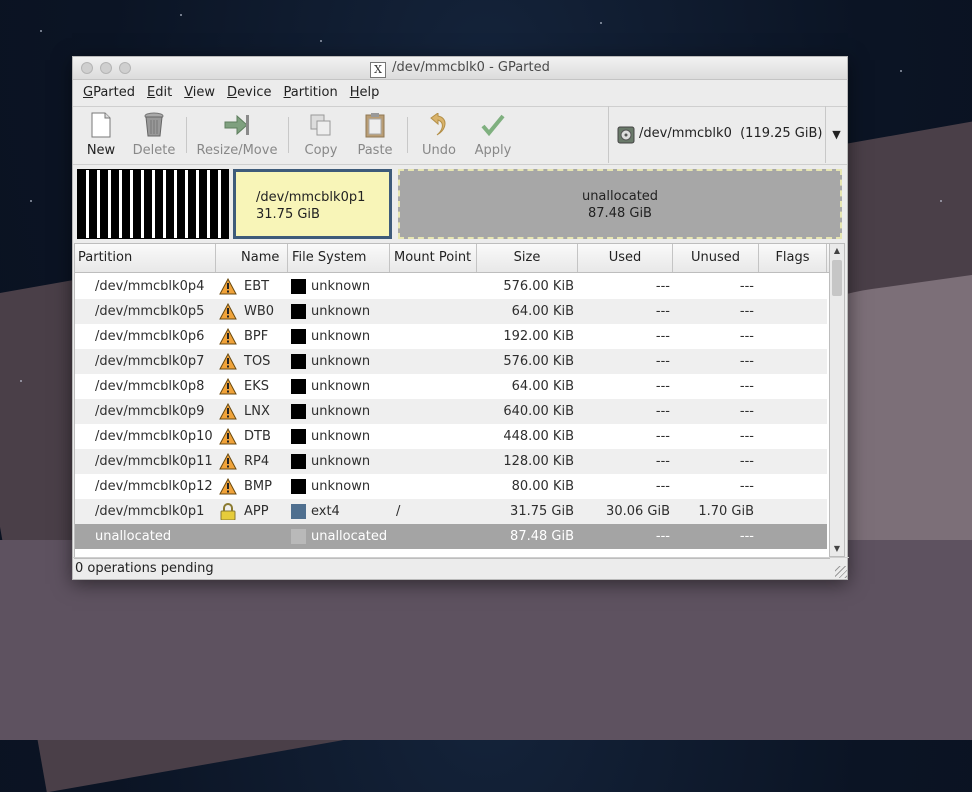 Image resolution: width=972 pixels, height=792 pixels. I want to click on copy-button: Copy, so click(321, 134).